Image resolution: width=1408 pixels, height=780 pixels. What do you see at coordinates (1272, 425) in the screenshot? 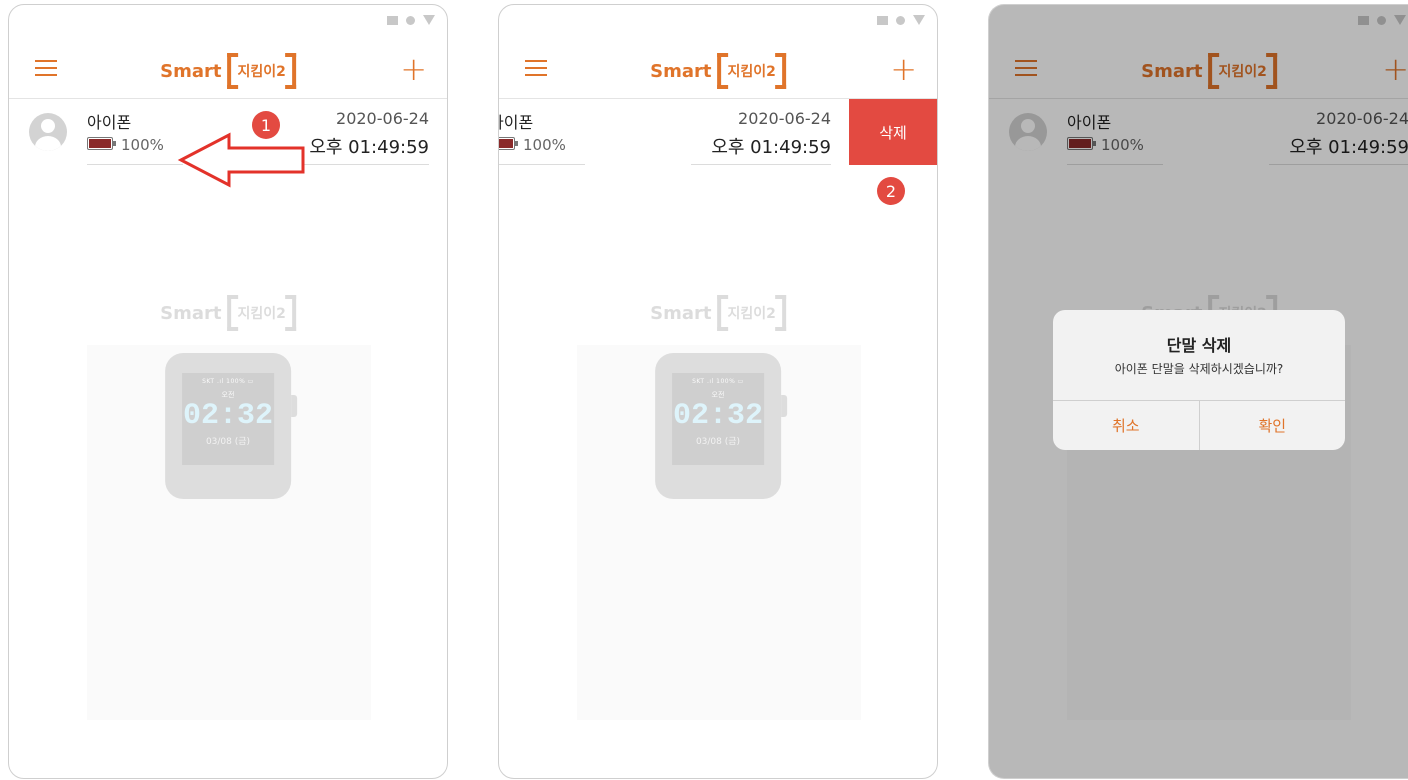
I see `confirm-button: 확인` at bounding box center [1272, 425].